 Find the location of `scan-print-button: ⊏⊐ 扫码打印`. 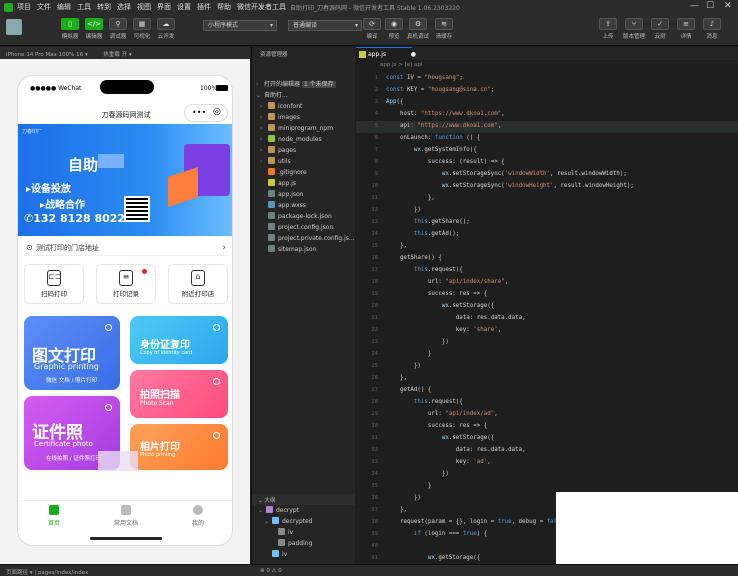

scan-print-button: ⊏⊐ 扫码打印 is located at coordinates (54, 284).